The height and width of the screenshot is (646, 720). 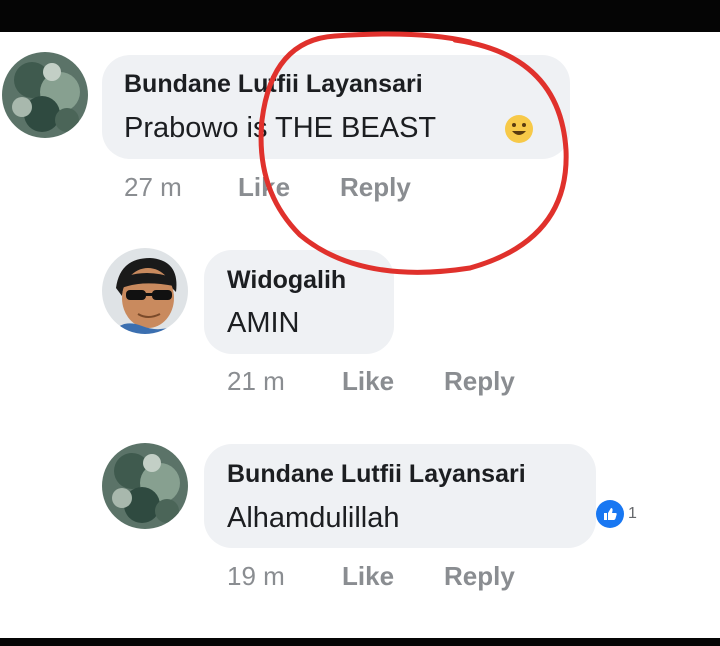 I want to click on comment-author: Widogalih, so click(x=286, y=280).